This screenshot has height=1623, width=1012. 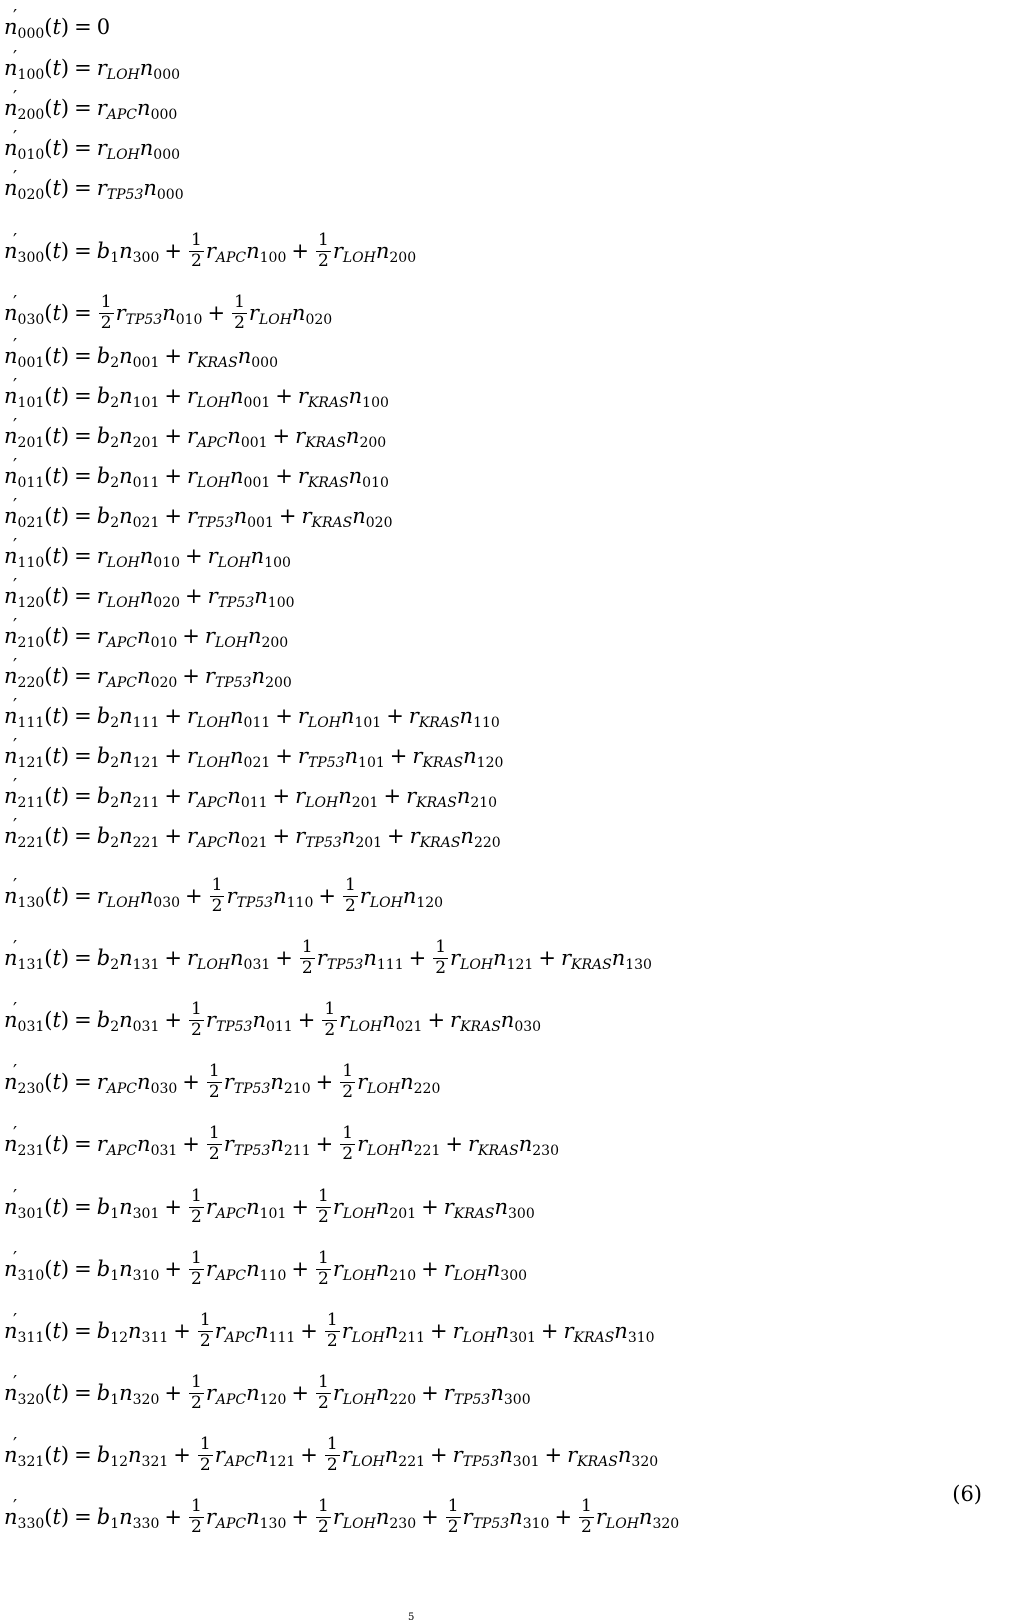 What do you see at coordinates (31, 1150) in the screenshot?
I see `lhs-subscript: 231` at bounding box center [31, 1150].